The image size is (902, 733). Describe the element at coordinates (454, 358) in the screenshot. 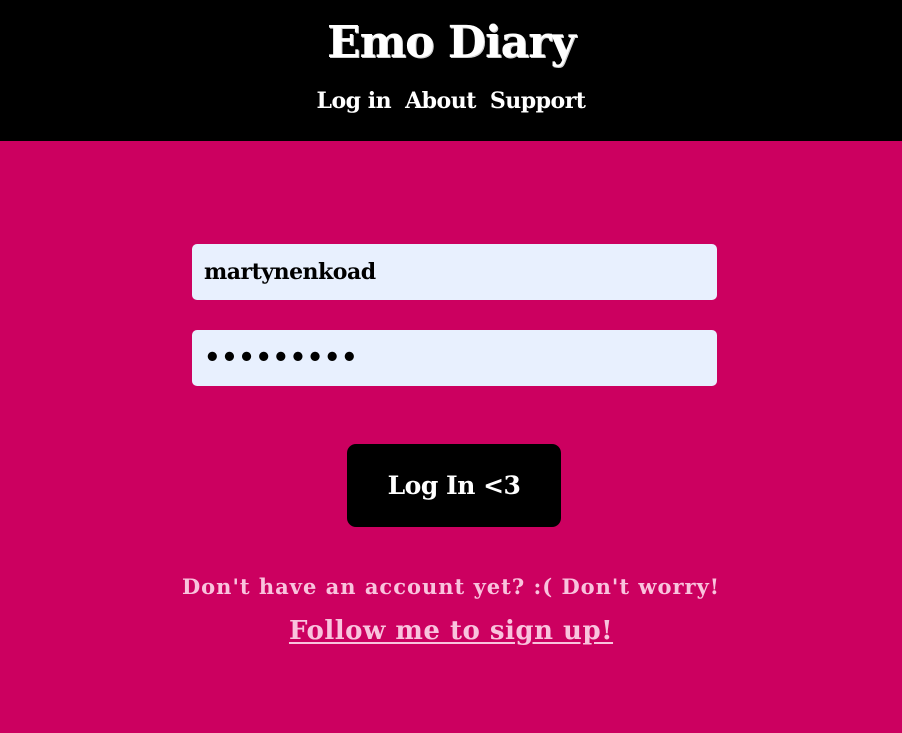

I see `password-input` at that location.